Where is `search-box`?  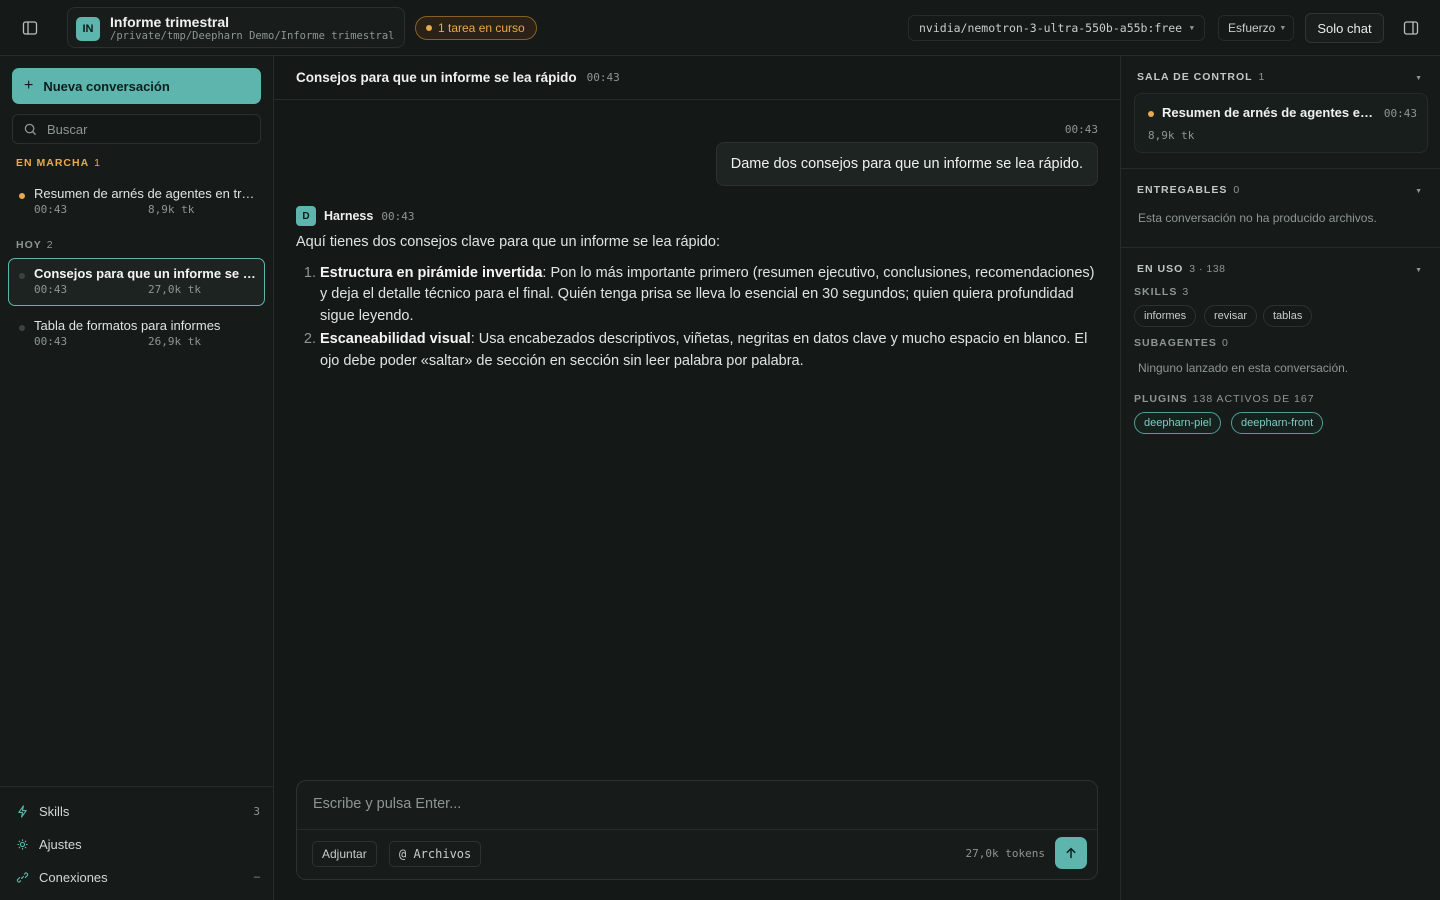
search-box is located at coordinates (136, 129).